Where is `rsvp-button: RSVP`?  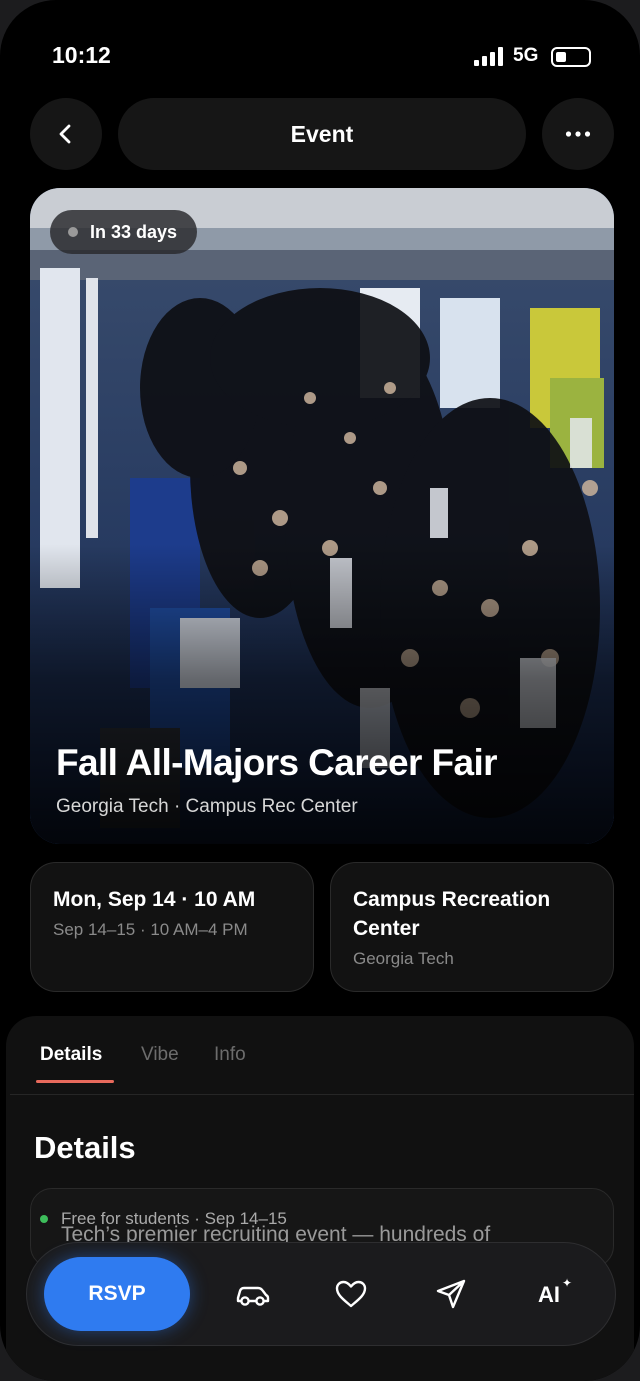
rsvp-button: RSVP is located at coordinates (117, 1294).